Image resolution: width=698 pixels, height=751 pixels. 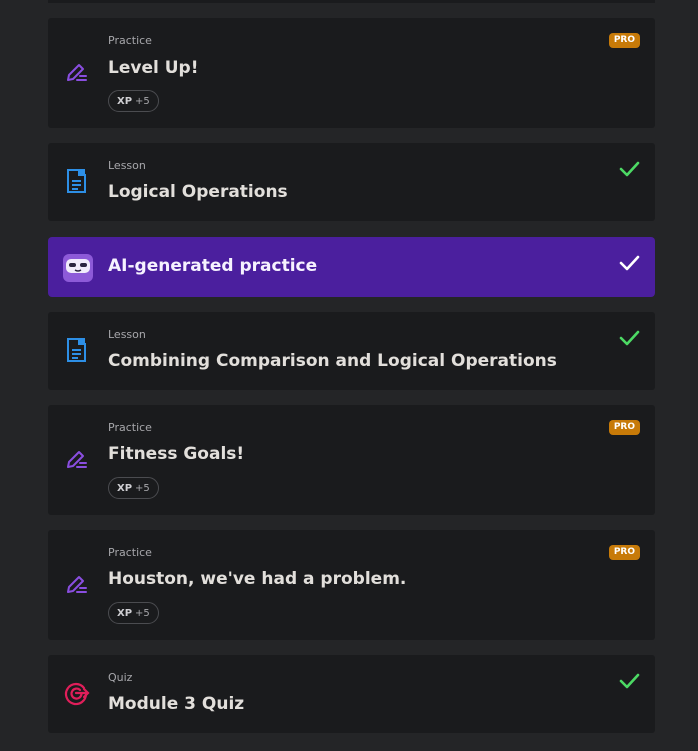 I want to click on item-title: Module 3 Quiz, so click(x=176, y=704).